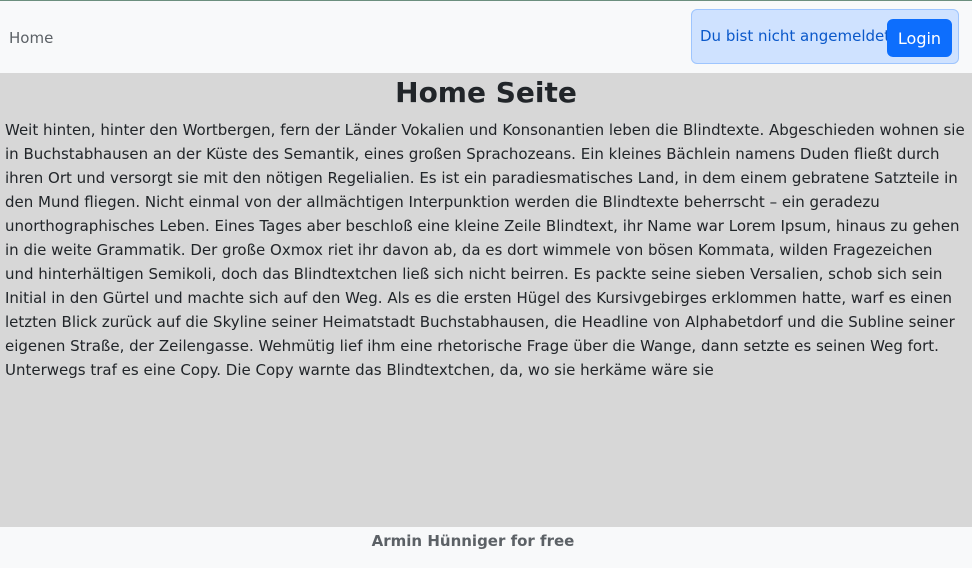 This screenshot has width=972, height=568. What do you see at coordinates (31, 38) in the screenshot?
I see `nav-link-home: Home` at bounding box center [31, 38].